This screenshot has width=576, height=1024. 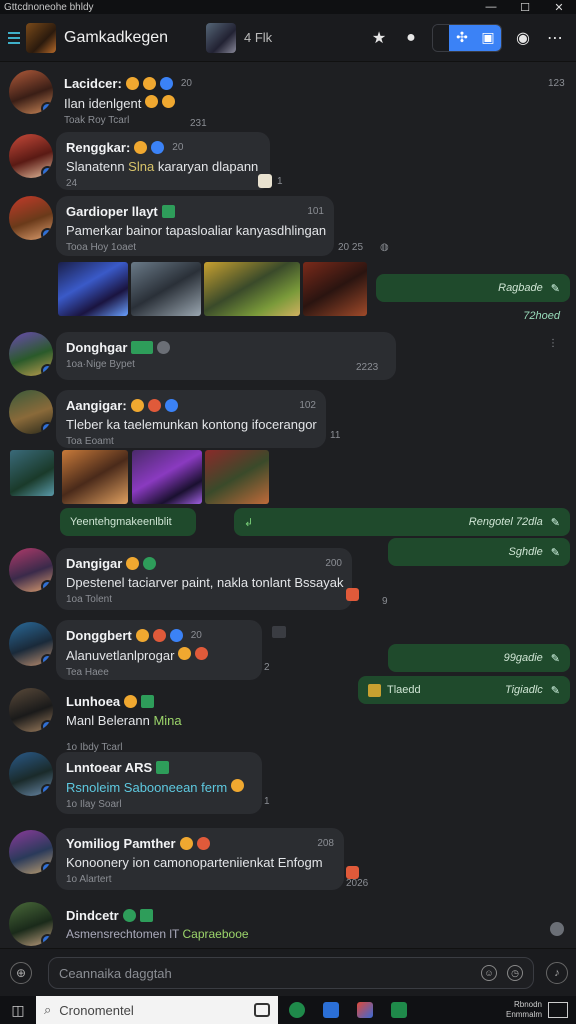 What do you see at coordinates (505, 316) in the screenshot?
I see `outgoing-message: 72hoed` at bounding box center [505, 316].